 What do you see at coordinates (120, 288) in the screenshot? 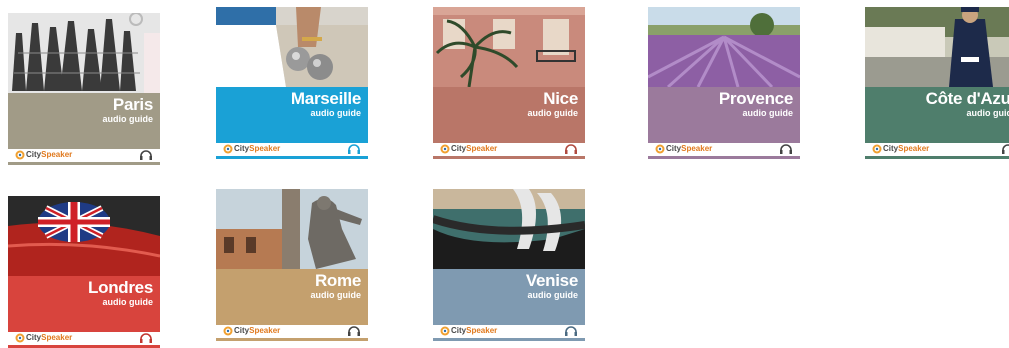
I see `city-name: Londres` at bounding box center [120, 288].